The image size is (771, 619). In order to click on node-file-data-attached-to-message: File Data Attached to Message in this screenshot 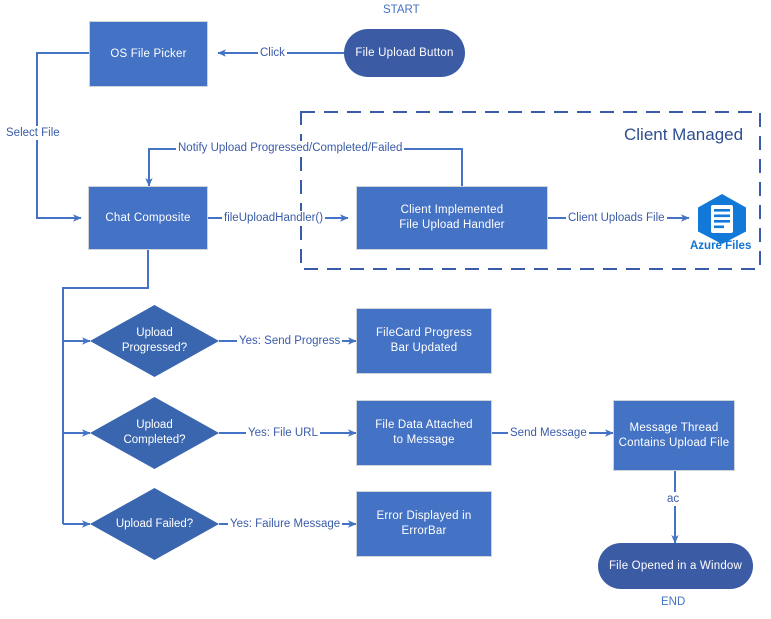, I will do `click(424, 433)`.